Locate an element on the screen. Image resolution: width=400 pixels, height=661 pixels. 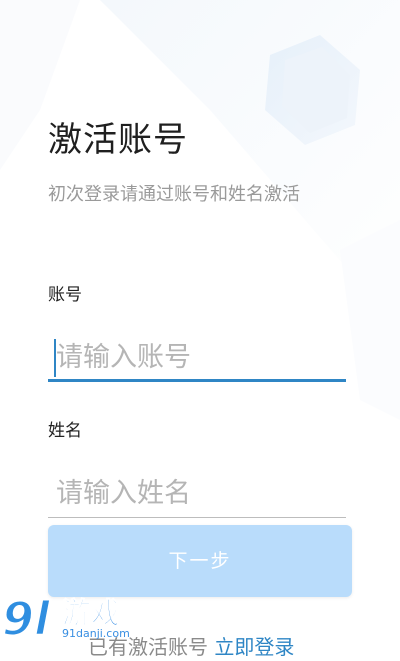
account-input is located at coordinates (198, 357).